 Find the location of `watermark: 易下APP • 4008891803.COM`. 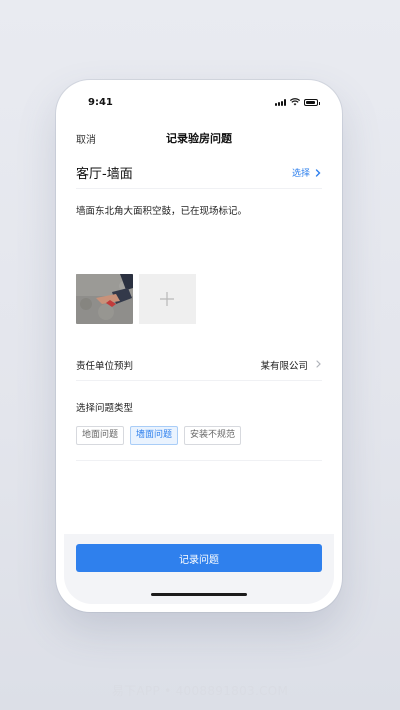

watermark: 易下APP • 4008891803.COM is located at coordinates (200, 691).